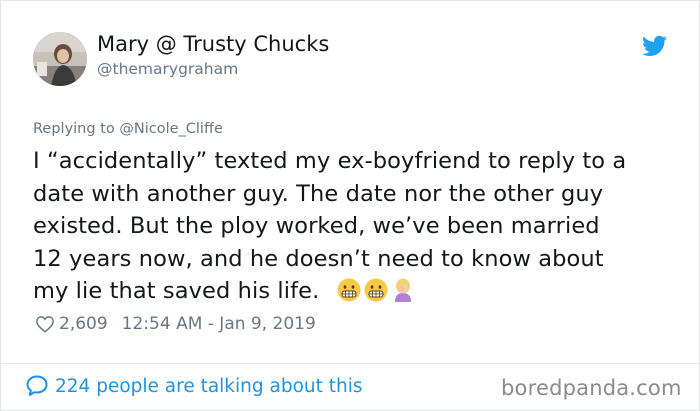 This screenshot has height=411, width=700. Describe the element at coordinates (402, 290) in the screenshot. I see `woman-facepalming-emoji` at that location.